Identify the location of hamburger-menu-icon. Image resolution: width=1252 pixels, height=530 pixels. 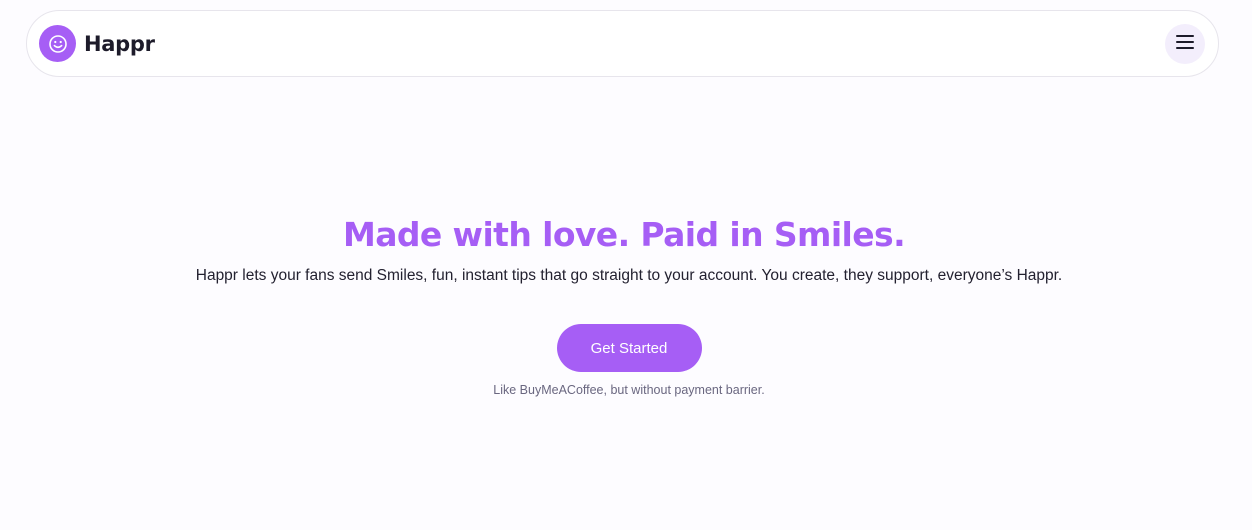
(1185, 43).